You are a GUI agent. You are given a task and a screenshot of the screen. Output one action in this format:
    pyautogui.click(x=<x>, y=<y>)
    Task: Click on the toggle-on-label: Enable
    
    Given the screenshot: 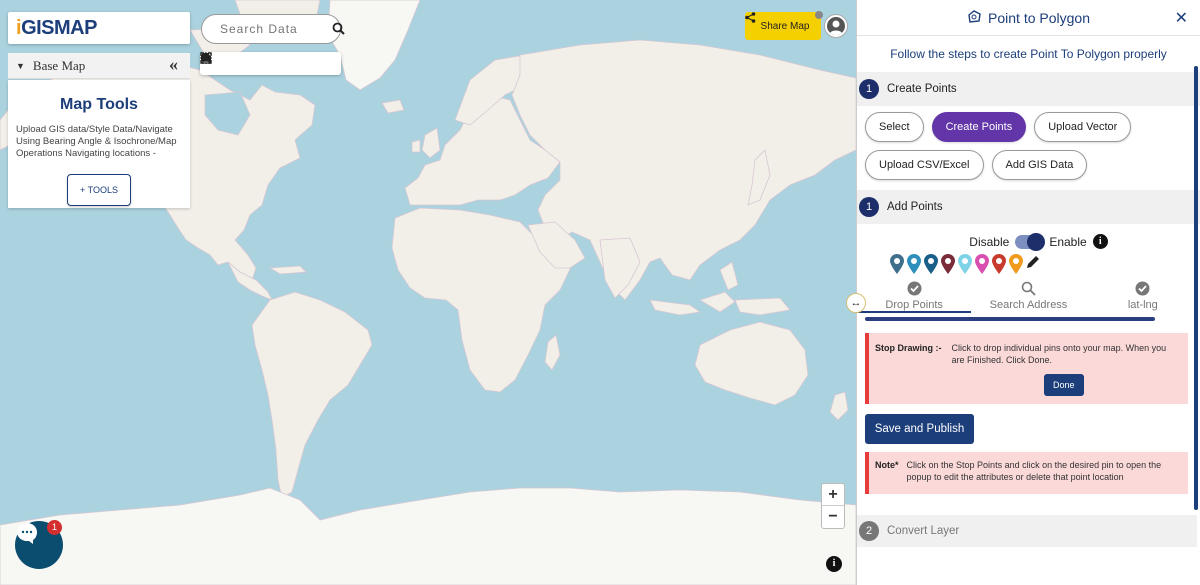 What is the action you would take?
    pyautogui.click(x=1068, y=241)
    